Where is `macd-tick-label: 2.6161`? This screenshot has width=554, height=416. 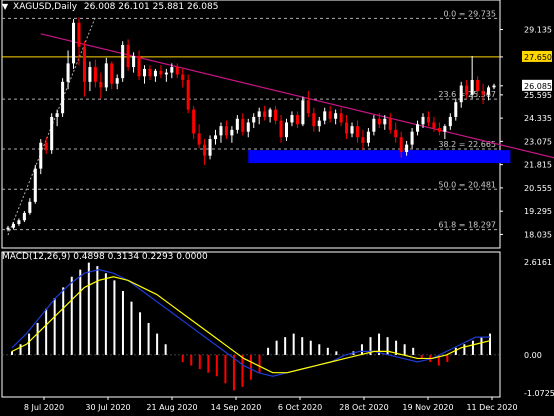 macd-tick-label: 2.6161 is located at coordinates (538, 262).